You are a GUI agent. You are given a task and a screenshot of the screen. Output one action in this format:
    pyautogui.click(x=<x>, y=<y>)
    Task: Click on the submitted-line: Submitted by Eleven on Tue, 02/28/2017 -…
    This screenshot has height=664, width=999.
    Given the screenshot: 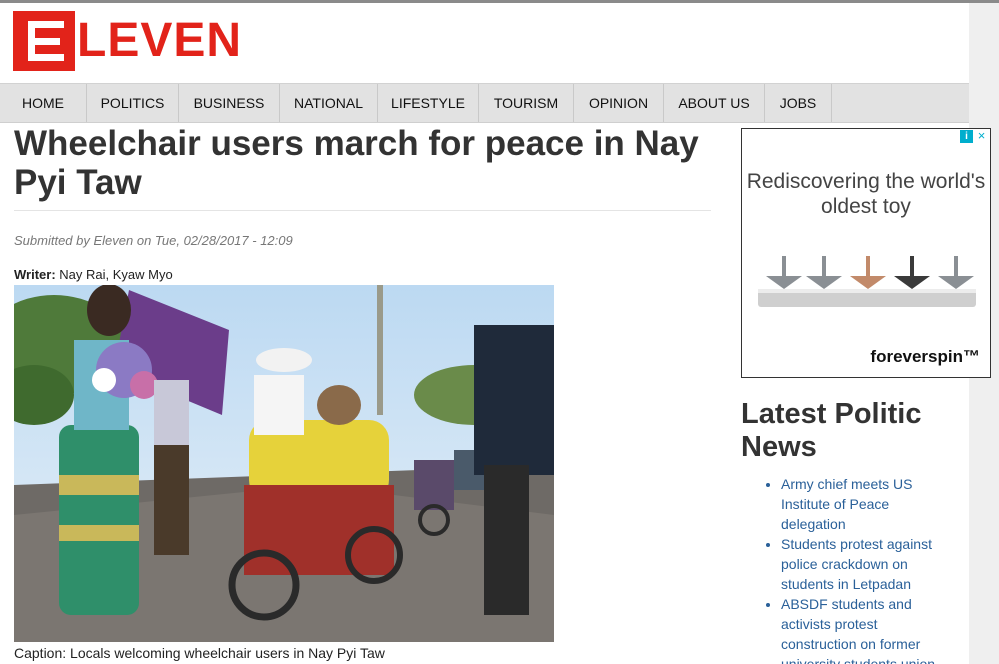 What is the action you would take?
    pyautogui.click(x=153, y=240)
    